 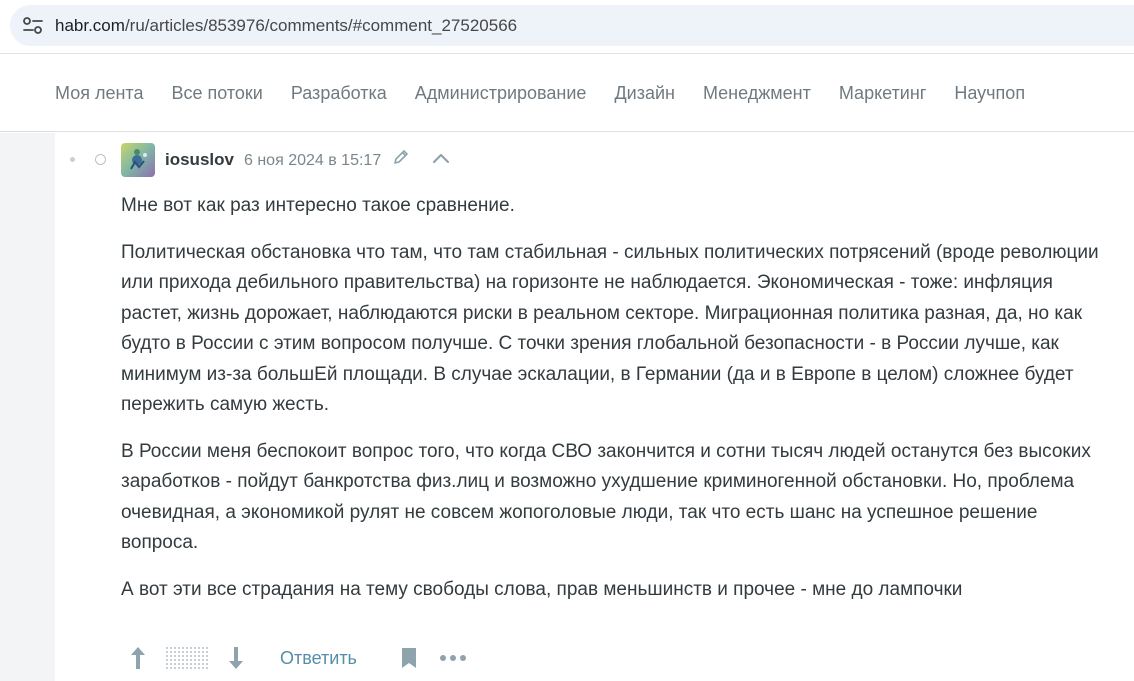 What do you see at coordinates (138, 658) in the screenshot?
I see `arrow-up-icon` at bounding box center [138, 658].